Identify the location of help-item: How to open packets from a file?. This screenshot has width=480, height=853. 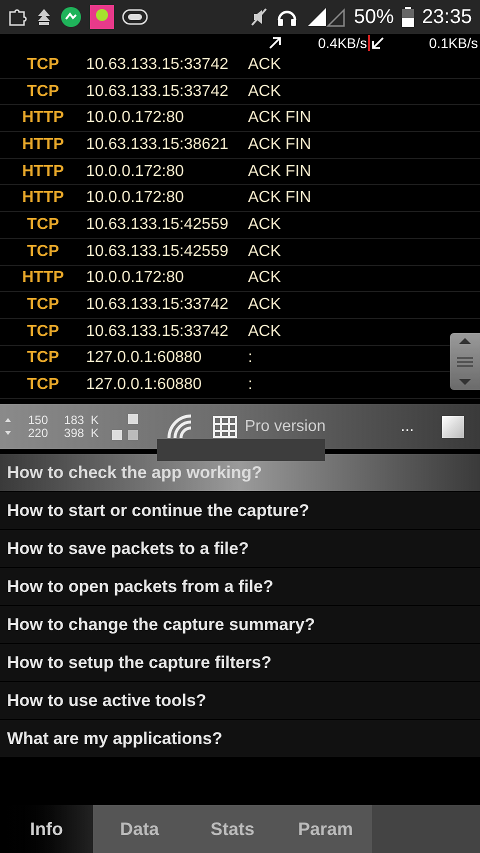
(240, 587).